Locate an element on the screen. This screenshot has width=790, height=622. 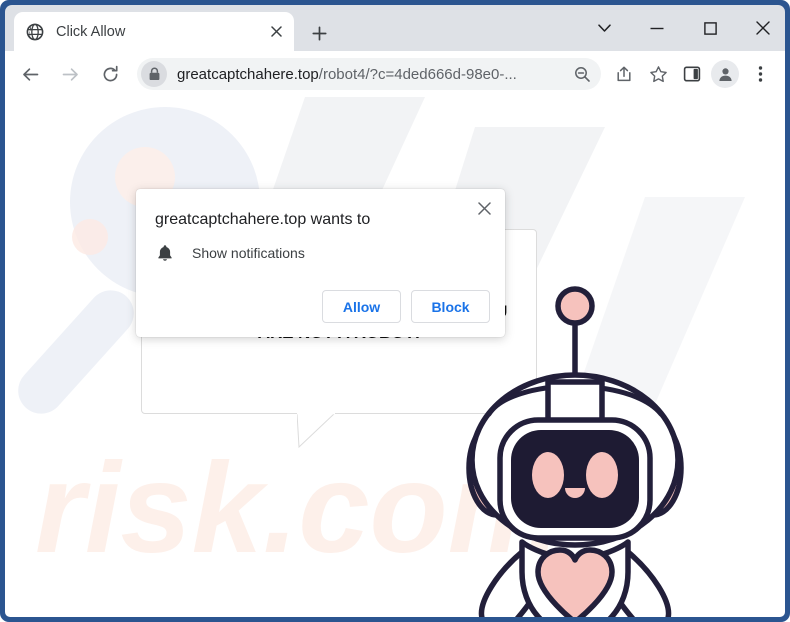
star-icon is located at coordinates (658, 74).